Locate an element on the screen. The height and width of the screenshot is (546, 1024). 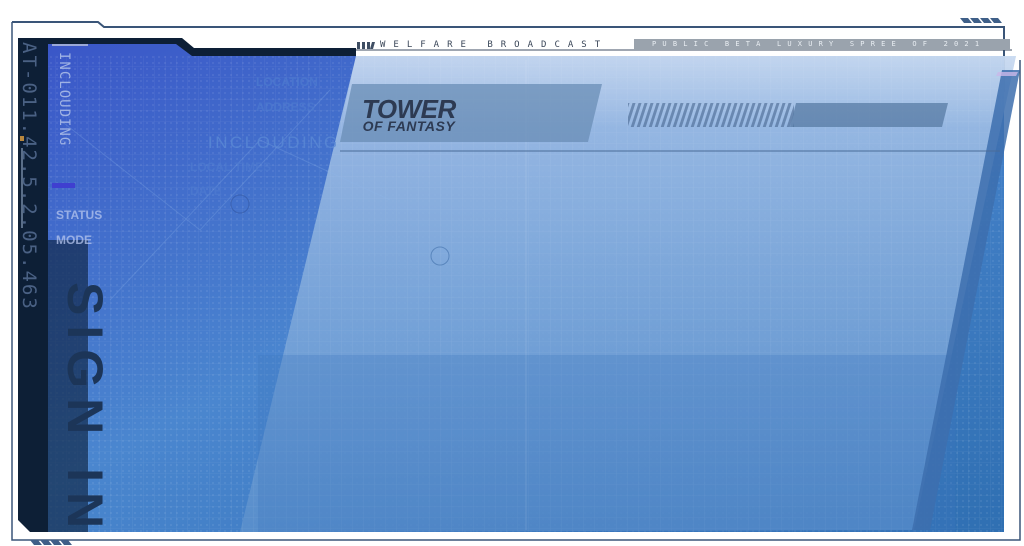
mode-label: MODE is located at coordinates (74, 240).